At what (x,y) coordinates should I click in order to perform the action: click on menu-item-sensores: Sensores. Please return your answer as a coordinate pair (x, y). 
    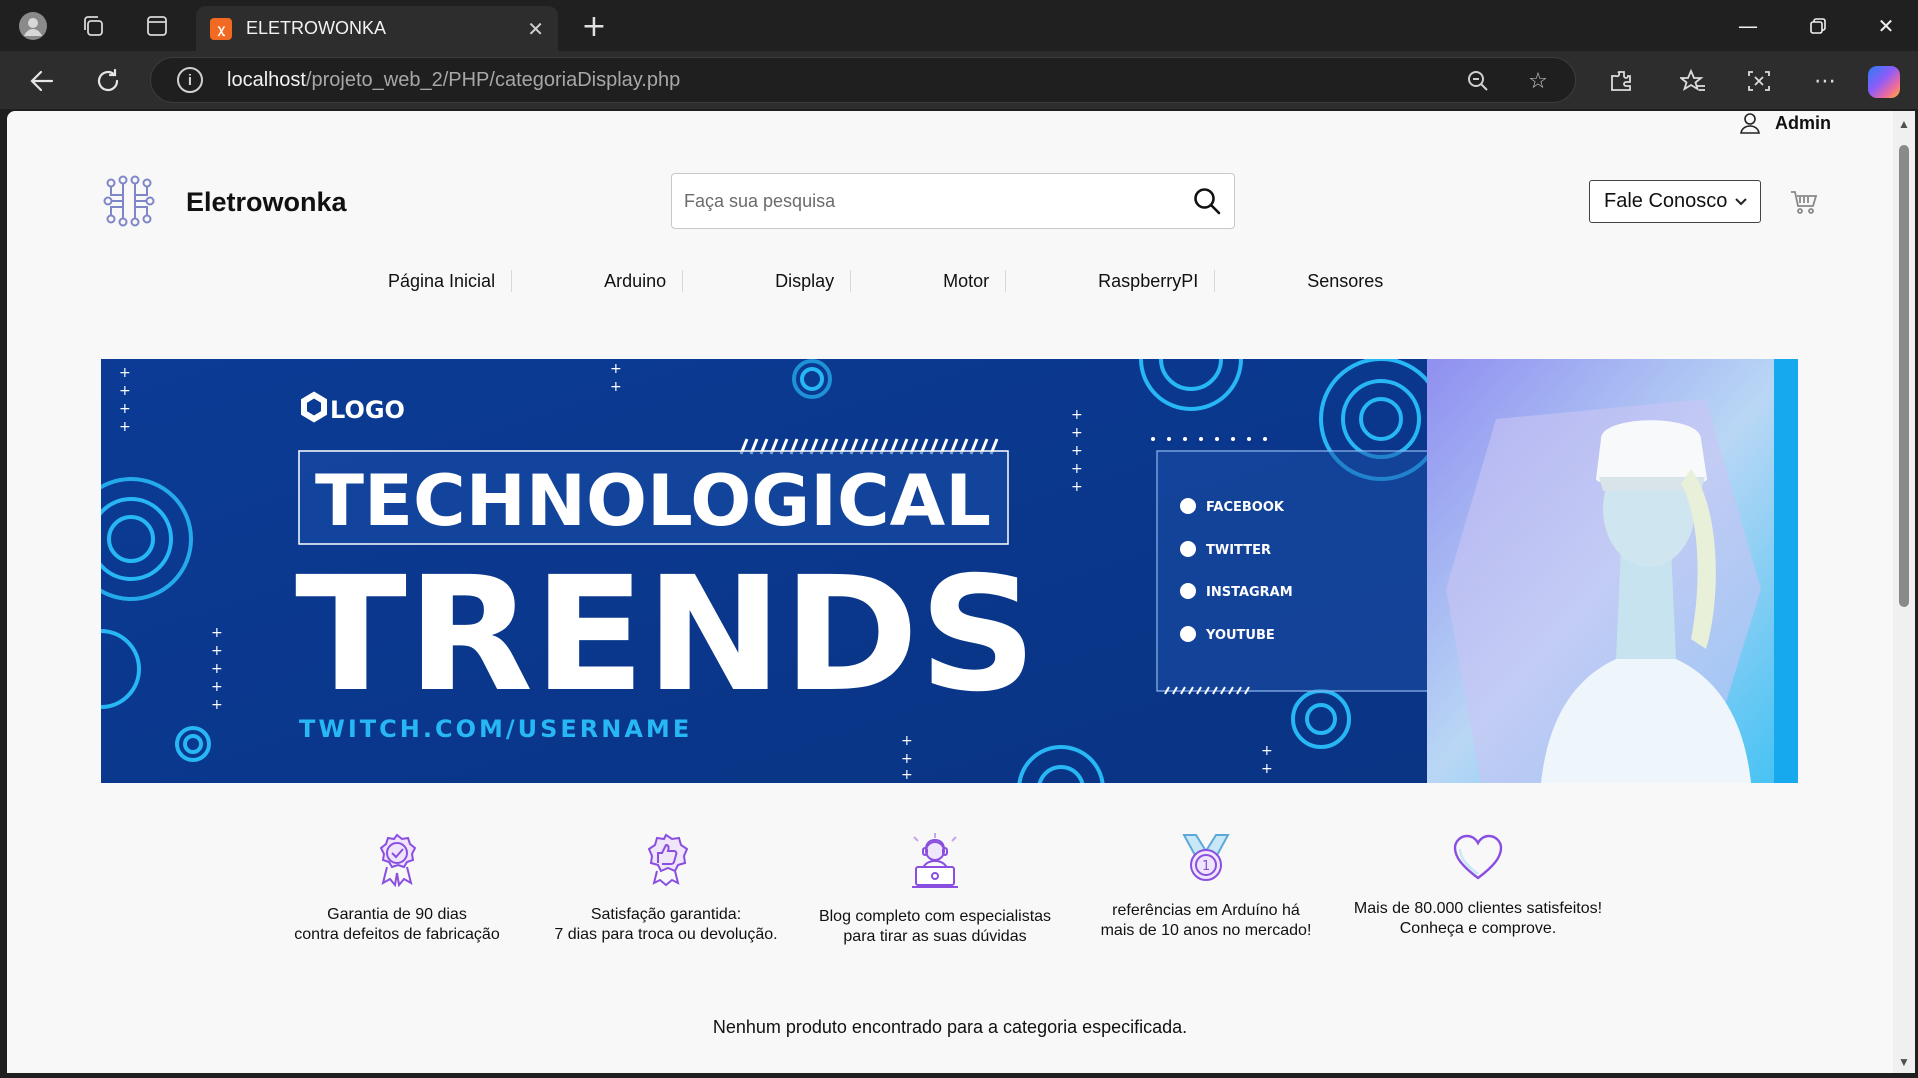
    Looking at the image, I should click on (1345, 281).